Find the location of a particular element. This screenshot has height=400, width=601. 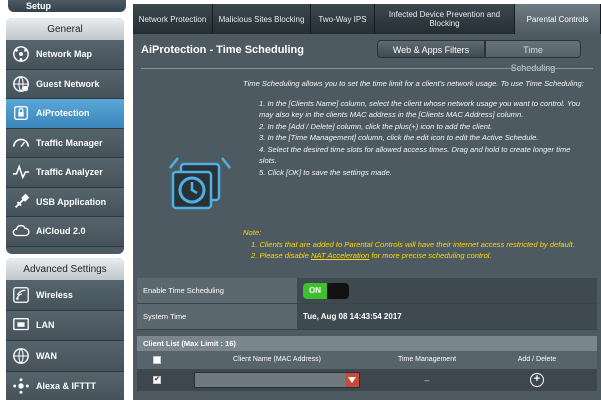

system-time-row: System Time Tue, Aug 08 14:43:54 2017 is located at coordinates (367, 317).